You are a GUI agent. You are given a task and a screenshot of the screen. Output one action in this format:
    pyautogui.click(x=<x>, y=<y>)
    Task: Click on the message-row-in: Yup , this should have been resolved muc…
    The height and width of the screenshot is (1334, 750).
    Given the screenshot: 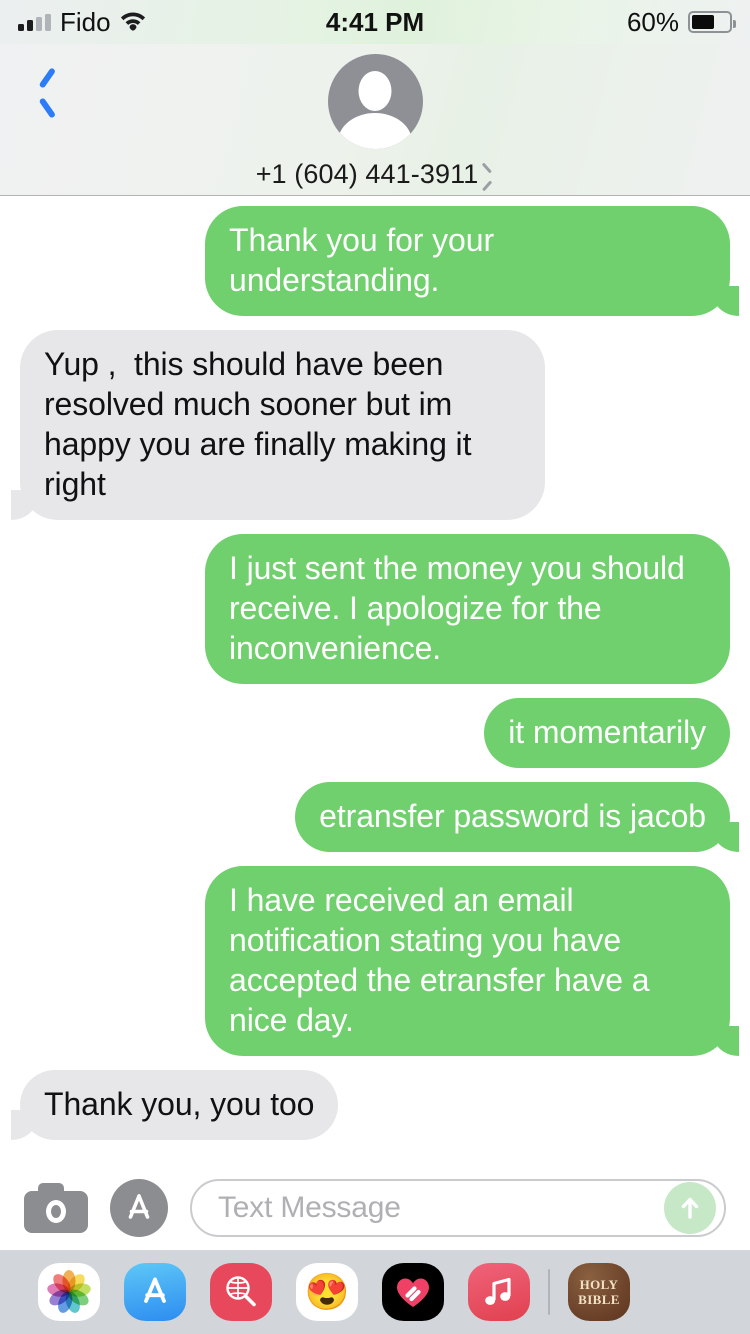 What is the action you would take?
    pyautogui.click(x=375, y=425)
    